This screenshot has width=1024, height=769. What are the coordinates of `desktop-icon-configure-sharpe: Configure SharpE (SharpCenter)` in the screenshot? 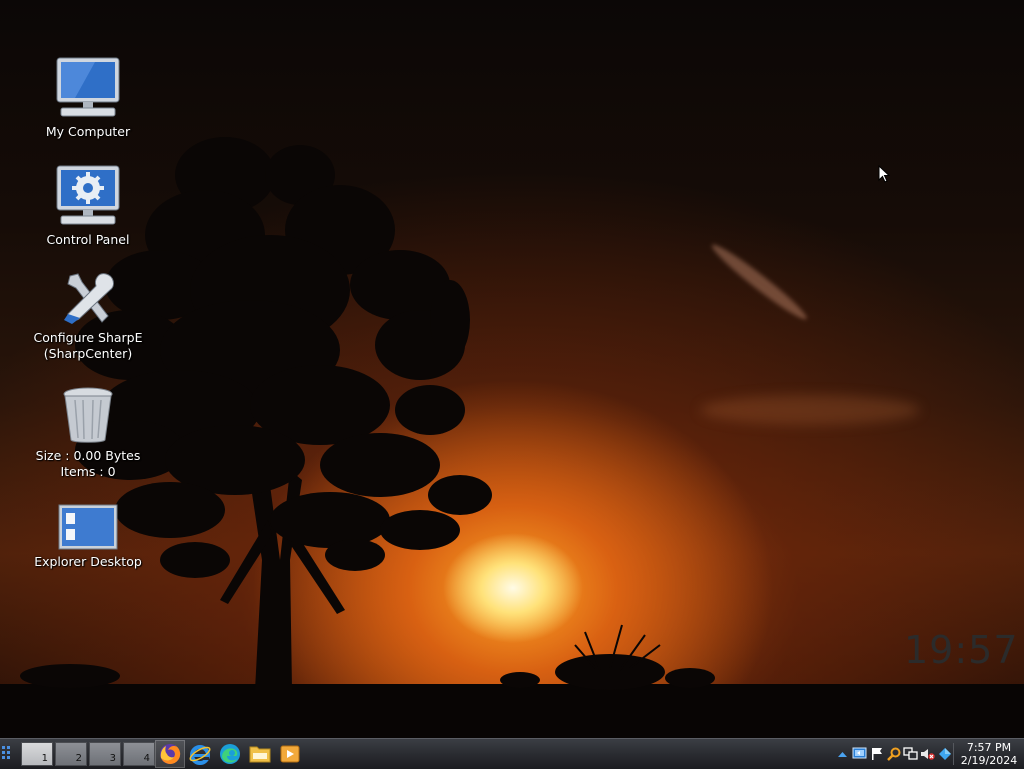 It's located at (88, 315).